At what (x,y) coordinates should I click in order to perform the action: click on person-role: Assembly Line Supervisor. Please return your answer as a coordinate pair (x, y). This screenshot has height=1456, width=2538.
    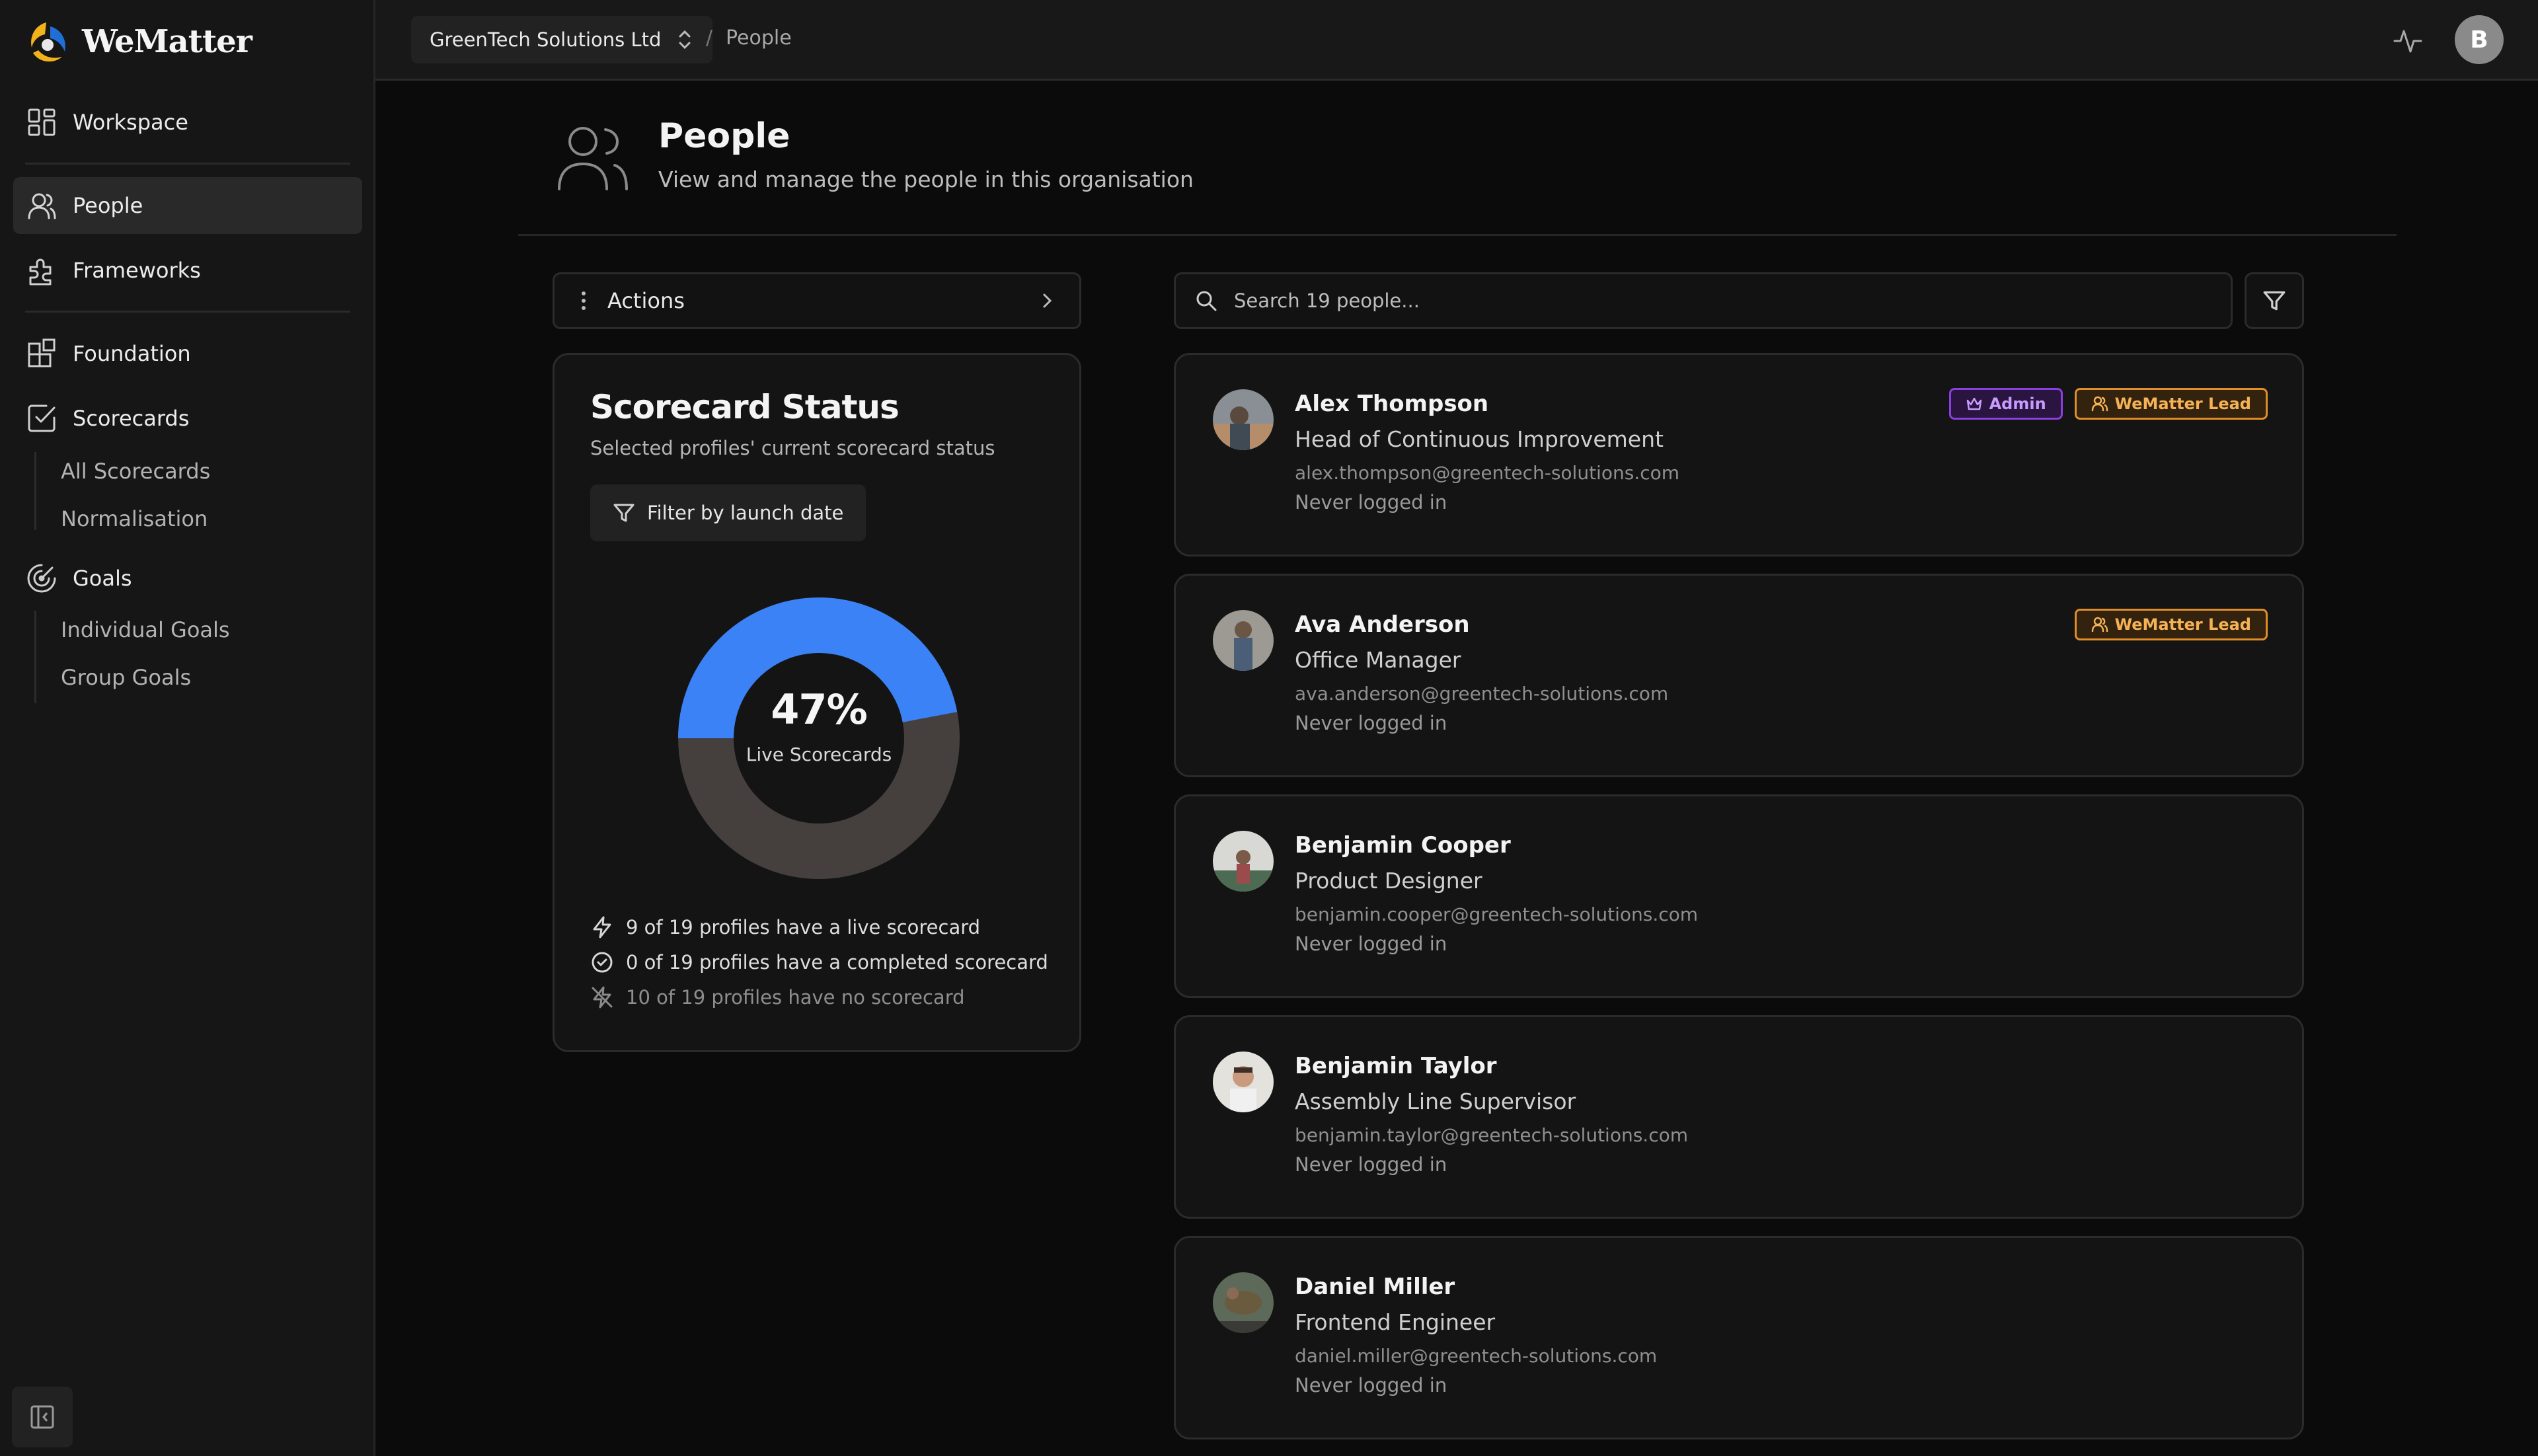
    Looking at the image, I should click on (1435, 1101).